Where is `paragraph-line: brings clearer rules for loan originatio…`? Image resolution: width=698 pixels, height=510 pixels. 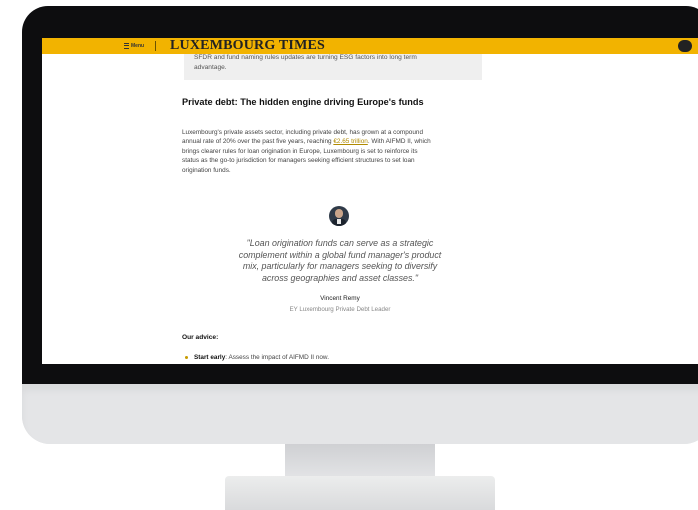 paragraph-line: brings clearer rules for loan originatio… is located at coordinates (300, 151).